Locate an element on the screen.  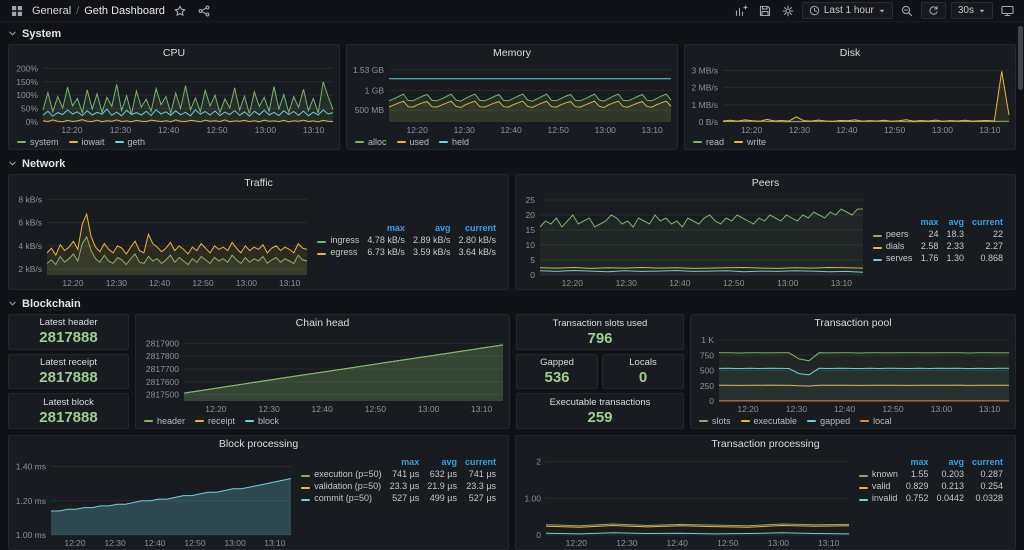
svg-text: 10 is located at coordinates (531, 245).